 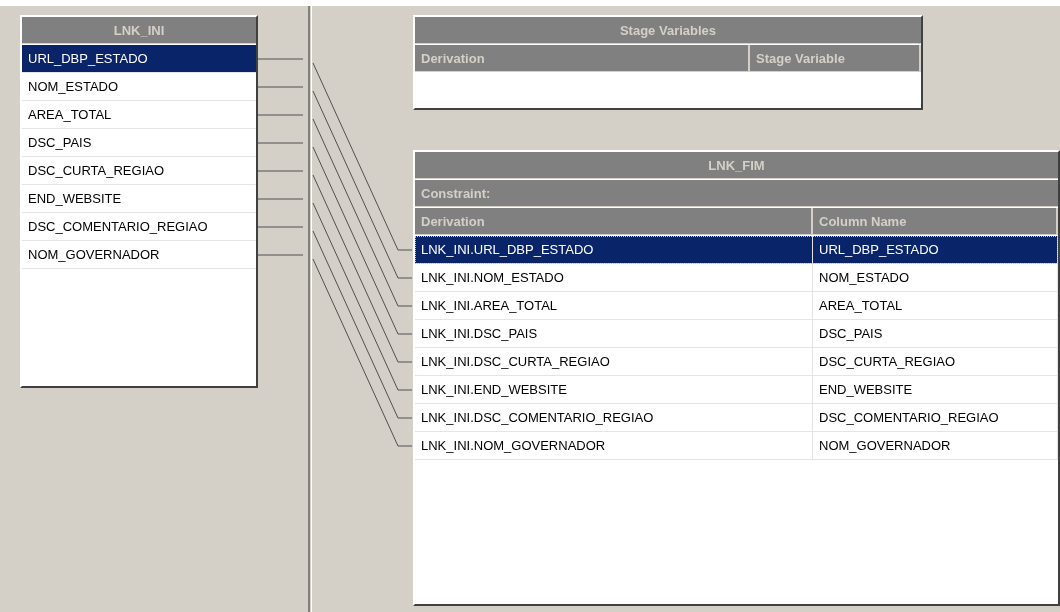 I want to click on output-row: LNK_INI.END_WEBSITE END_WEBSITE, so click(x=736, y=390).